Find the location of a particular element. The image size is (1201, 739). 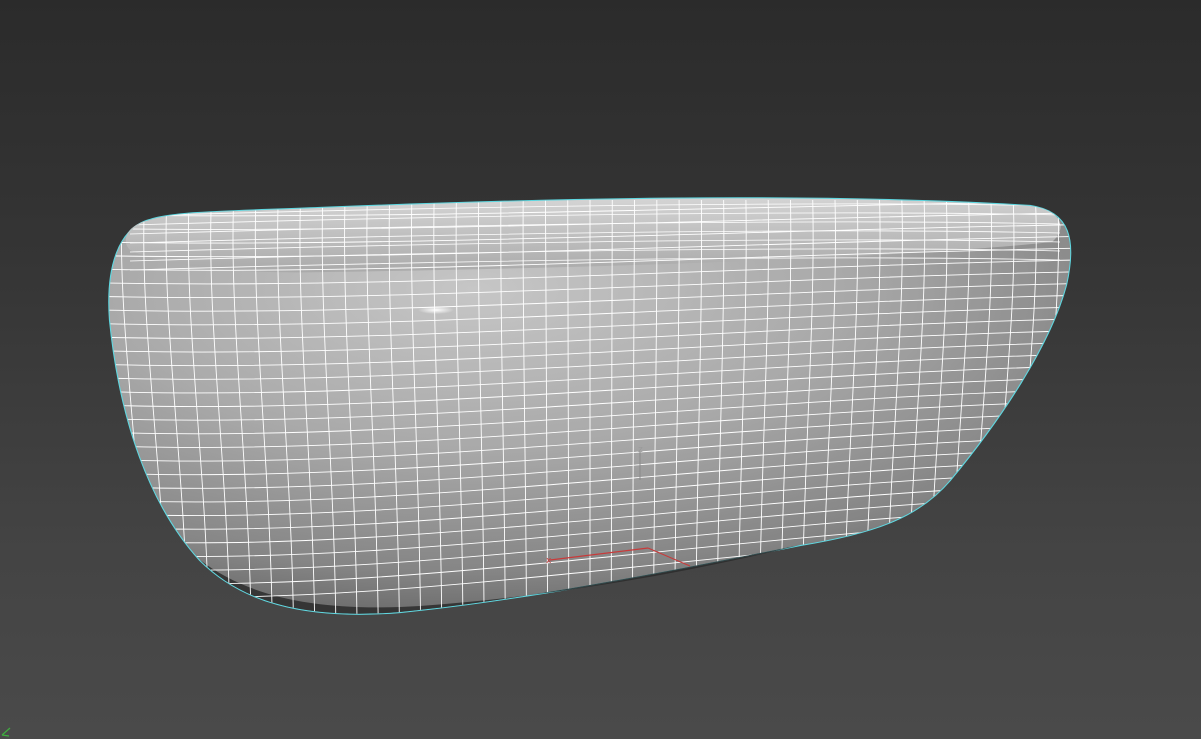

specular-highlight is located at coordinates (436, 310).